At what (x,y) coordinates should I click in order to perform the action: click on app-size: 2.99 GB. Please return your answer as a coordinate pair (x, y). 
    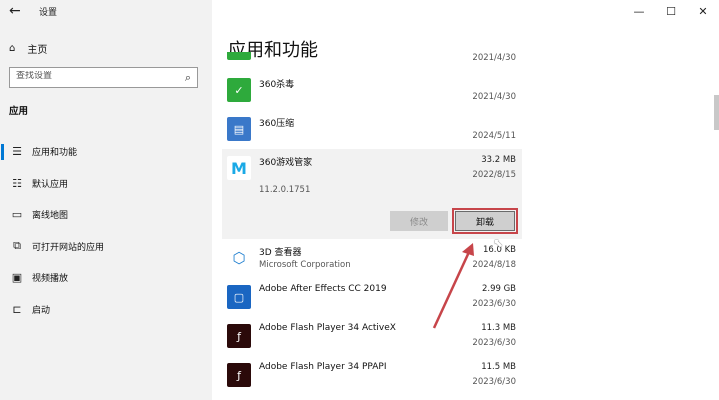
    Looking at the image, I should click on (498, 289).